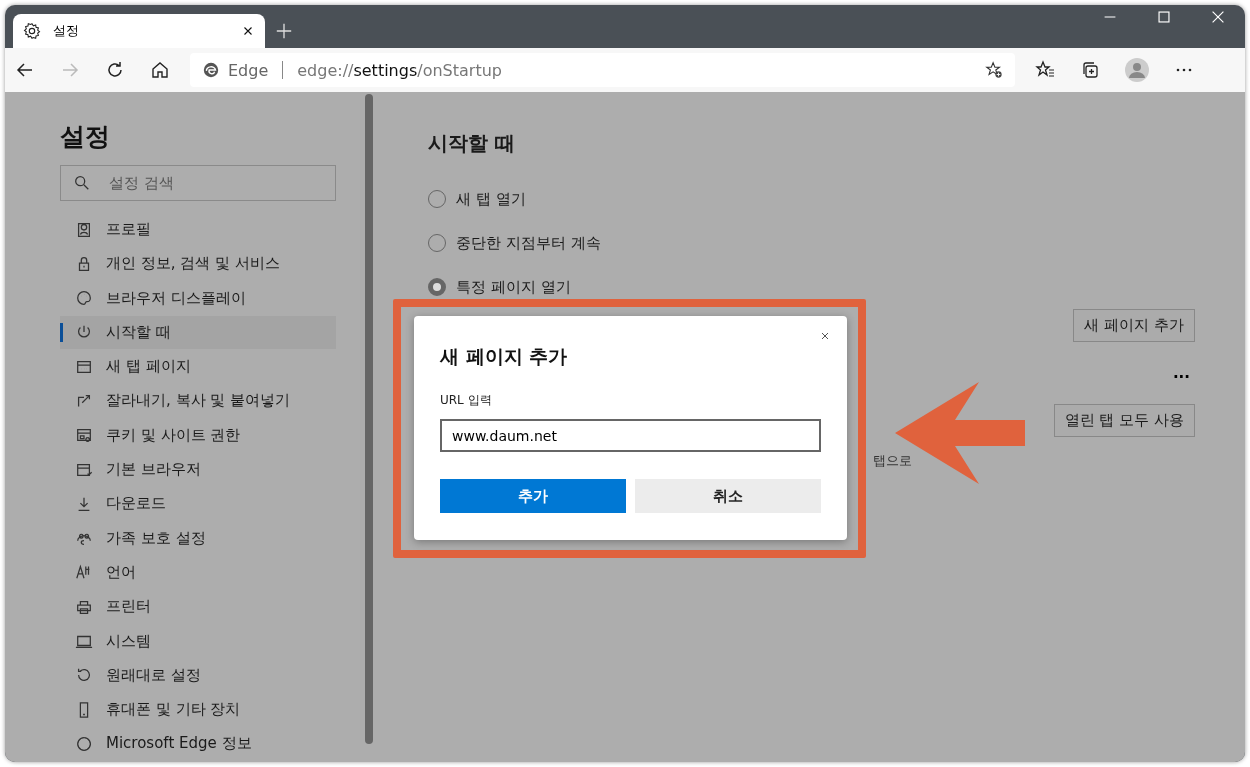 The image size is (1250, 767). I want to click on radio-option: 특정 페이지 열기, so click(499, 287).